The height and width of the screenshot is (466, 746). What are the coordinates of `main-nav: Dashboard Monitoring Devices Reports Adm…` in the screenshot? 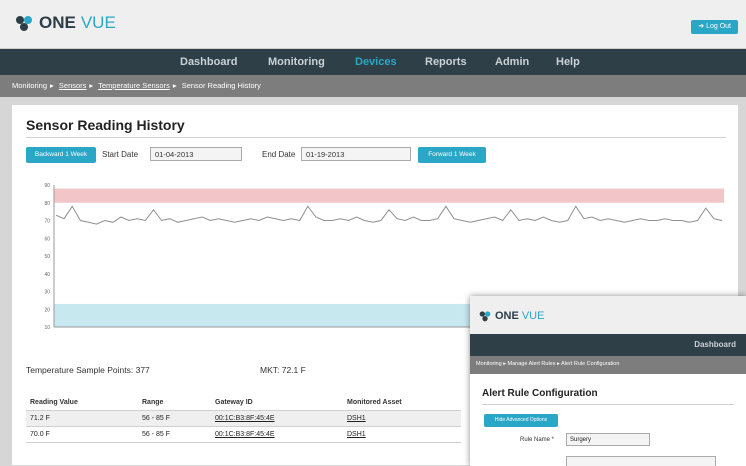 It's located at (373, 62).